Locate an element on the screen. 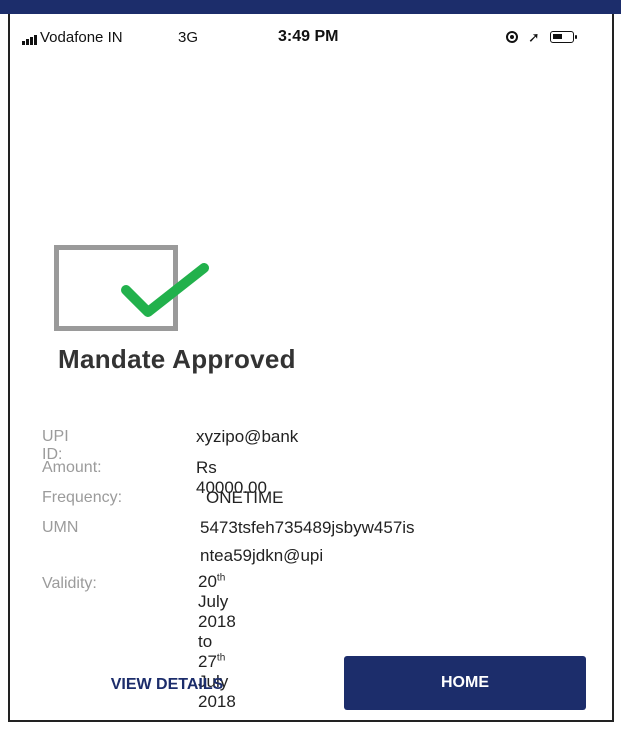 The height and width of the screenshot is (742, 621). amount-label: Amount: is located at coordinates (72, 467).